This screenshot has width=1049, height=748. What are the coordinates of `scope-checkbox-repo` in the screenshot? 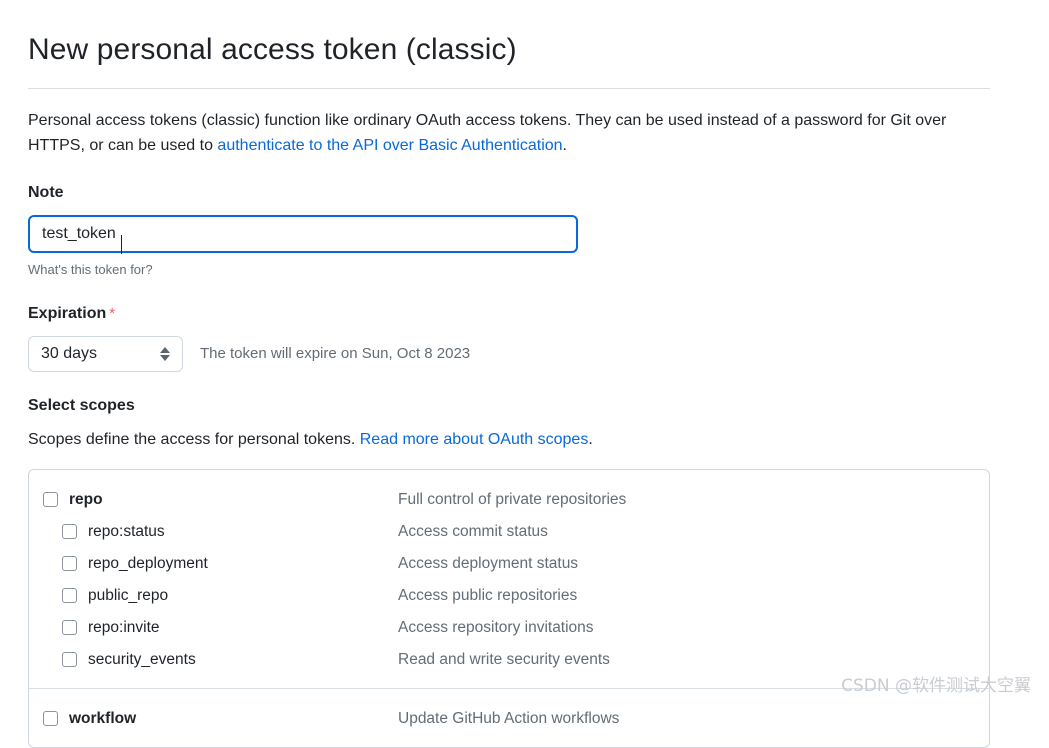 It's located at (50, 499).